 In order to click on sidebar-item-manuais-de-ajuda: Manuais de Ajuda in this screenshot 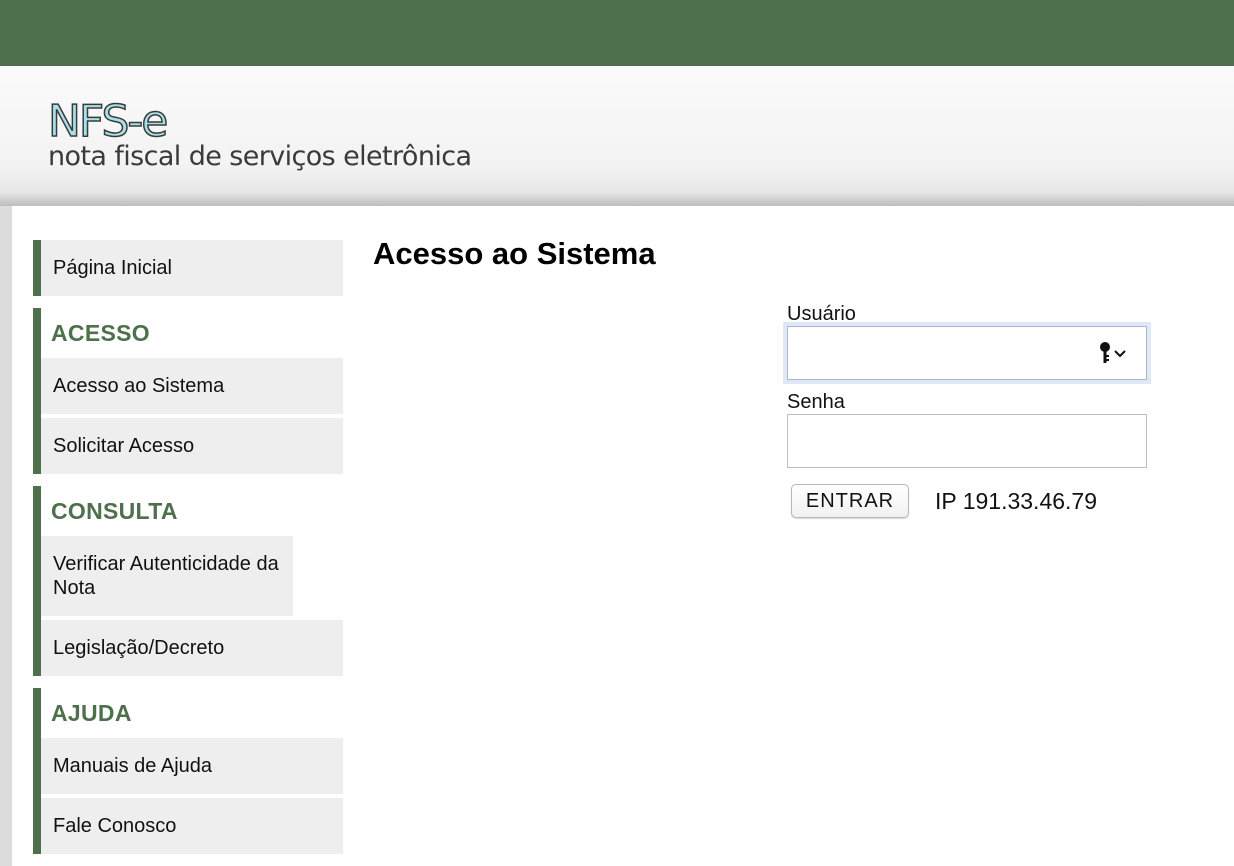, I will do `click(192, 766)`.